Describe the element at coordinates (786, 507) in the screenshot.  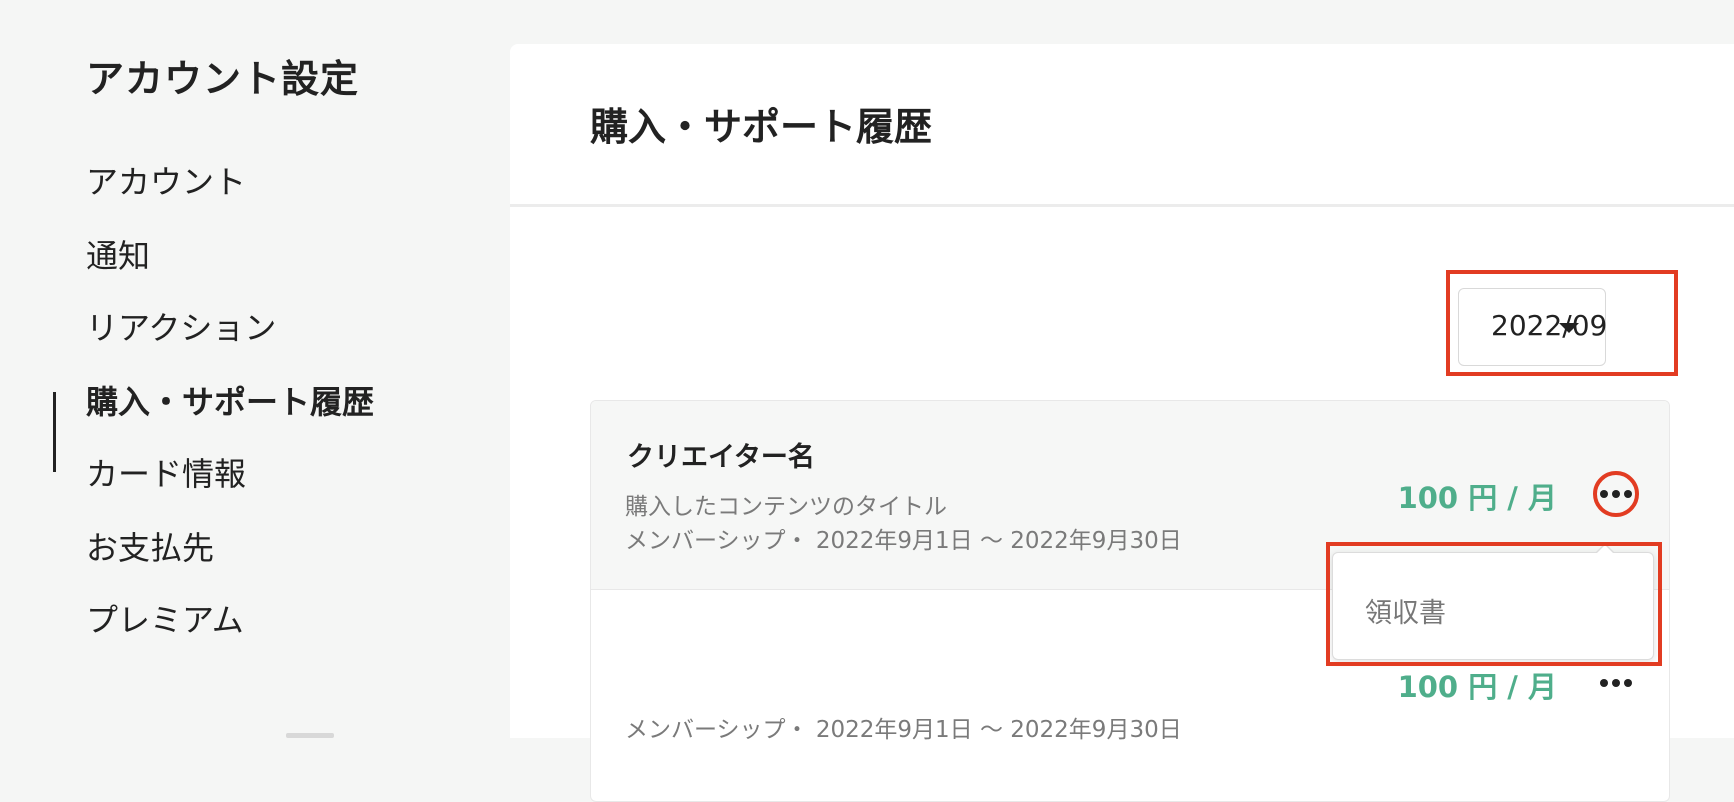
I see `content-title: 購入したコンテンツのタイトル` at that location.